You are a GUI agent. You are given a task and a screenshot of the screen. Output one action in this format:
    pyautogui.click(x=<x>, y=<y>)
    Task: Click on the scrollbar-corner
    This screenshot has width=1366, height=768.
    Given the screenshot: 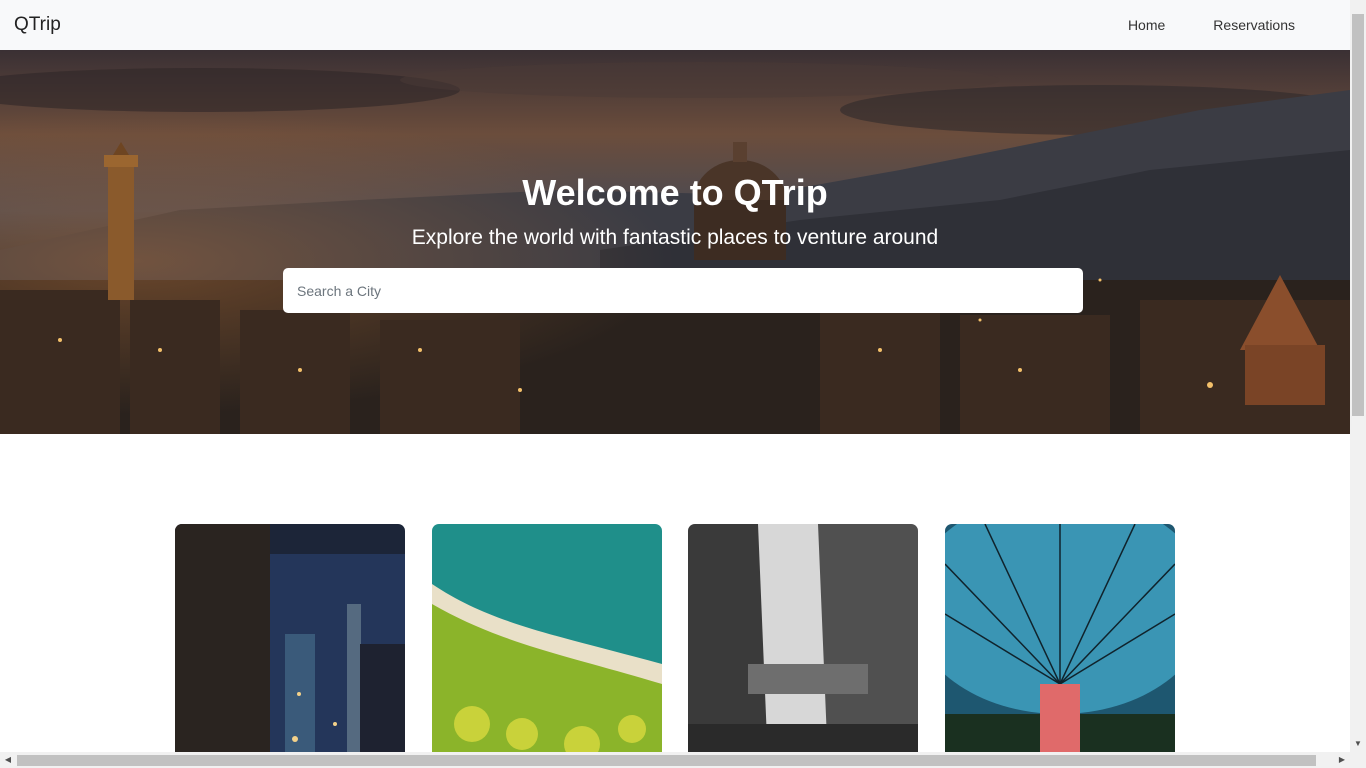 What is the action you would take?
    pyautogui.click(x=1358, y=760)
    